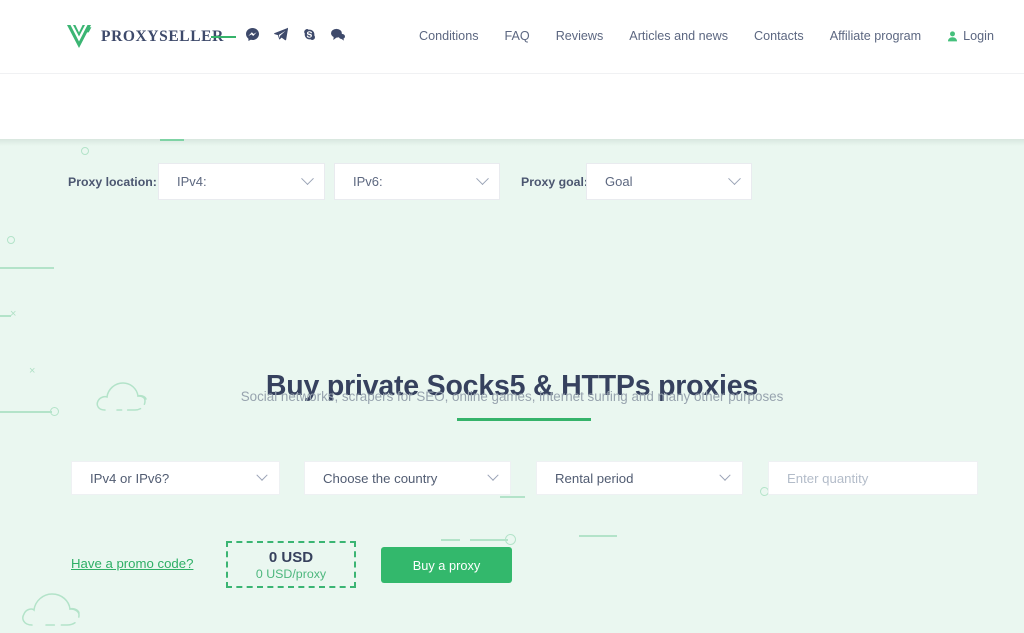 This screenshot has width=1024, height=633. What do you see at coordinates (291, 573) in the screenshot?
I see `price-per-proxy: 0 USD/proxy` at bounding box center [291, 573].